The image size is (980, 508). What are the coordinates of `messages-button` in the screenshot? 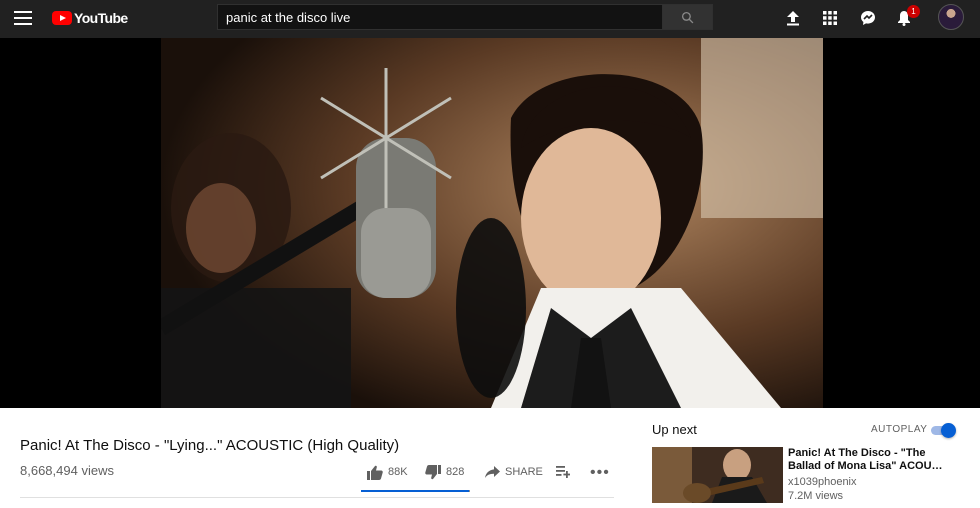 It's located at (868, 18).